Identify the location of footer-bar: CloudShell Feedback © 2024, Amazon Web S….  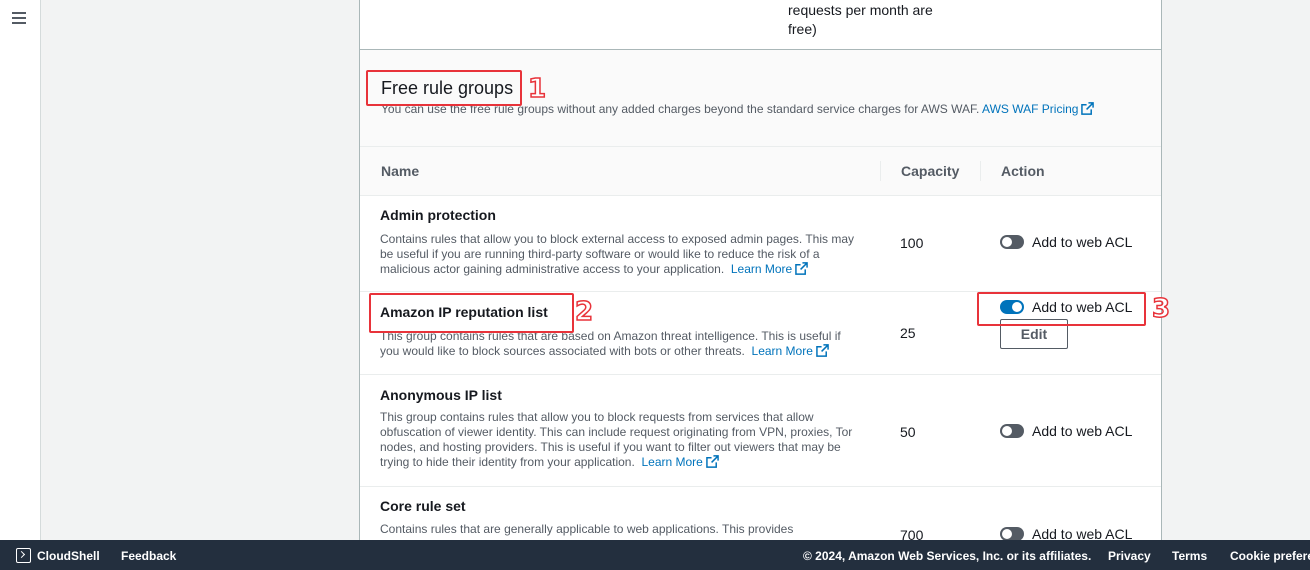
(655, 555).